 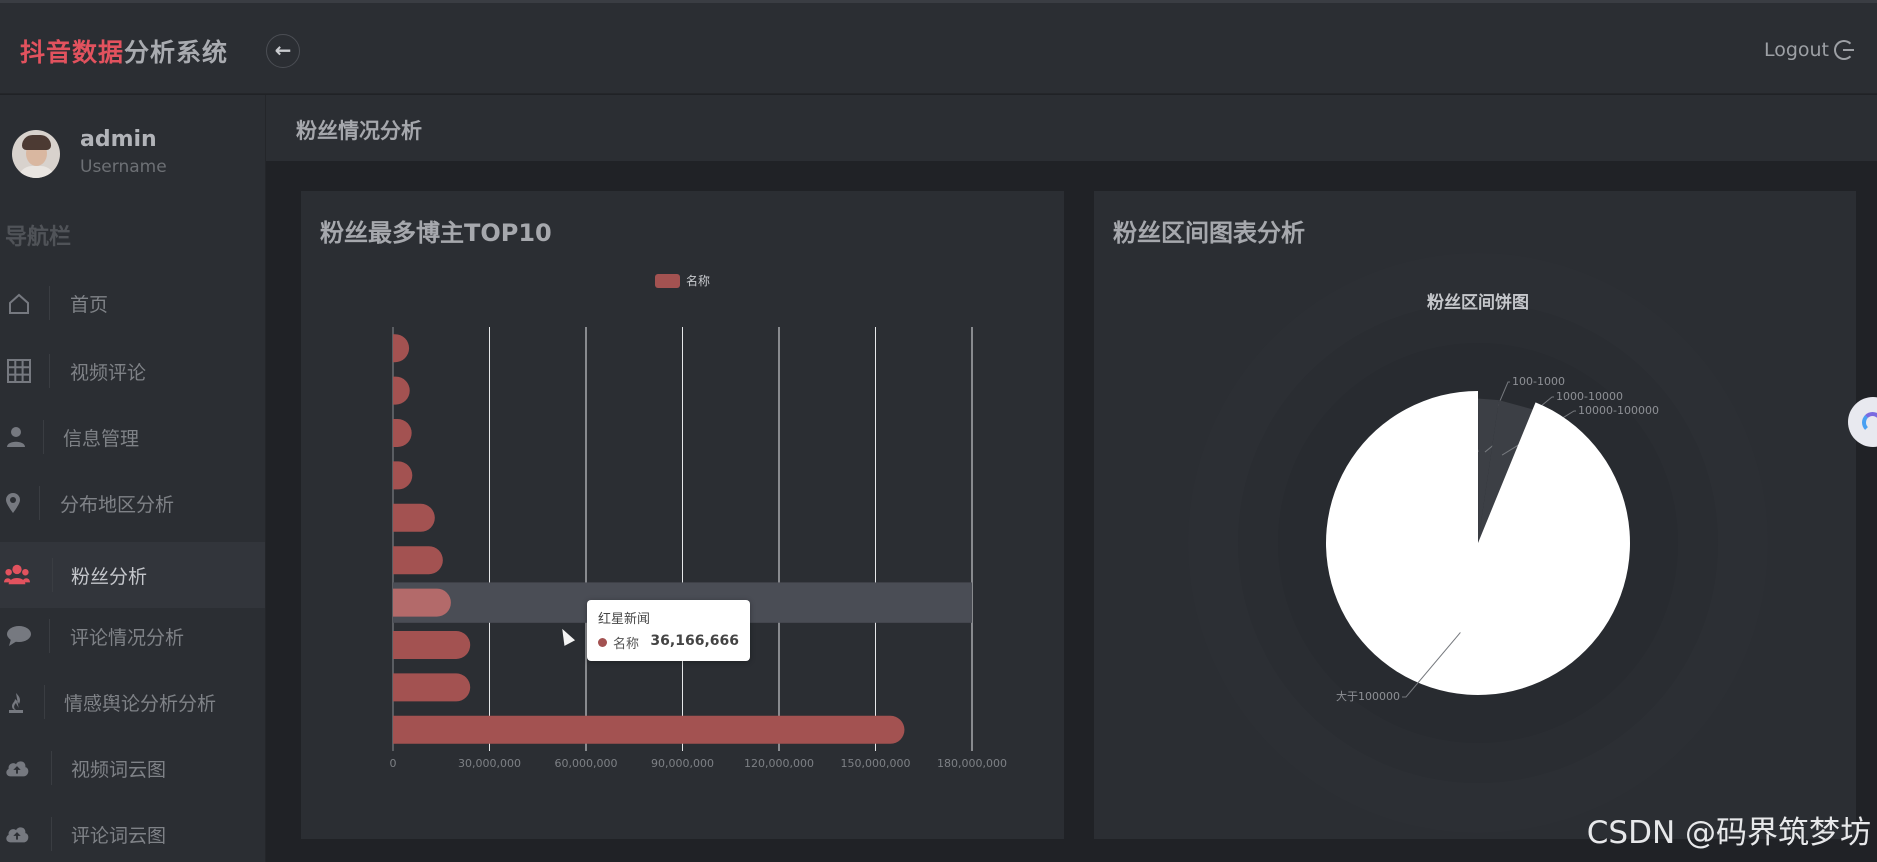 What do you see at coordinates (123, 167) in the screenshot?
I see `user-role: Username` at bounding box center [123, 167].